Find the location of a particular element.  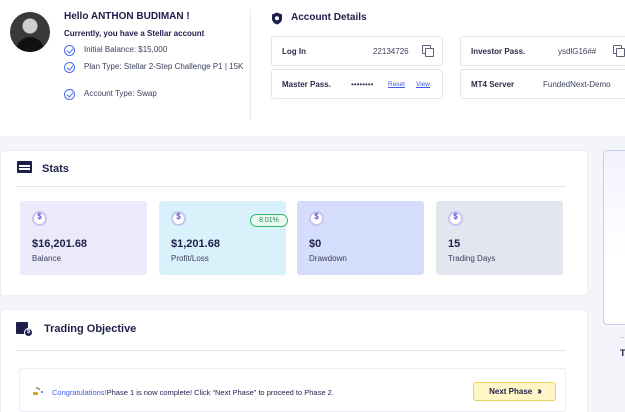

master-pass-label: Master Pass. is located at coordinates (306, 84).